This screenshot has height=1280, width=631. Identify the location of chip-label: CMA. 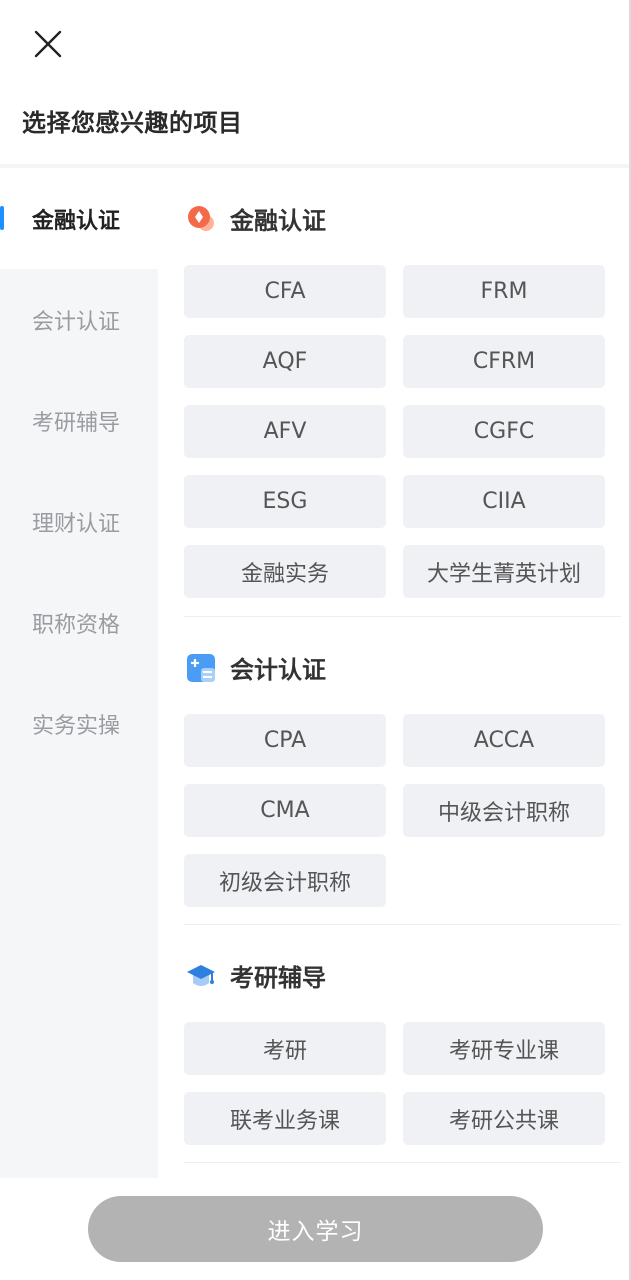
(285, 810).